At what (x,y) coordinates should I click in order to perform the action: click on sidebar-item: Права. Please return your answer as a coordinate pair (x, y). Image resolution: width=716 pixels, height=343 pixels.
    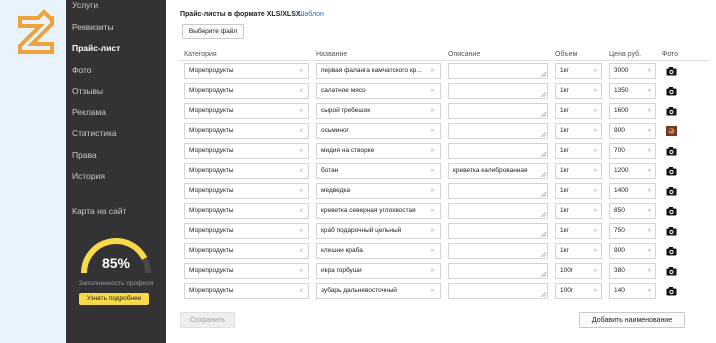
    Looking at the image, I should click on (84, 155).